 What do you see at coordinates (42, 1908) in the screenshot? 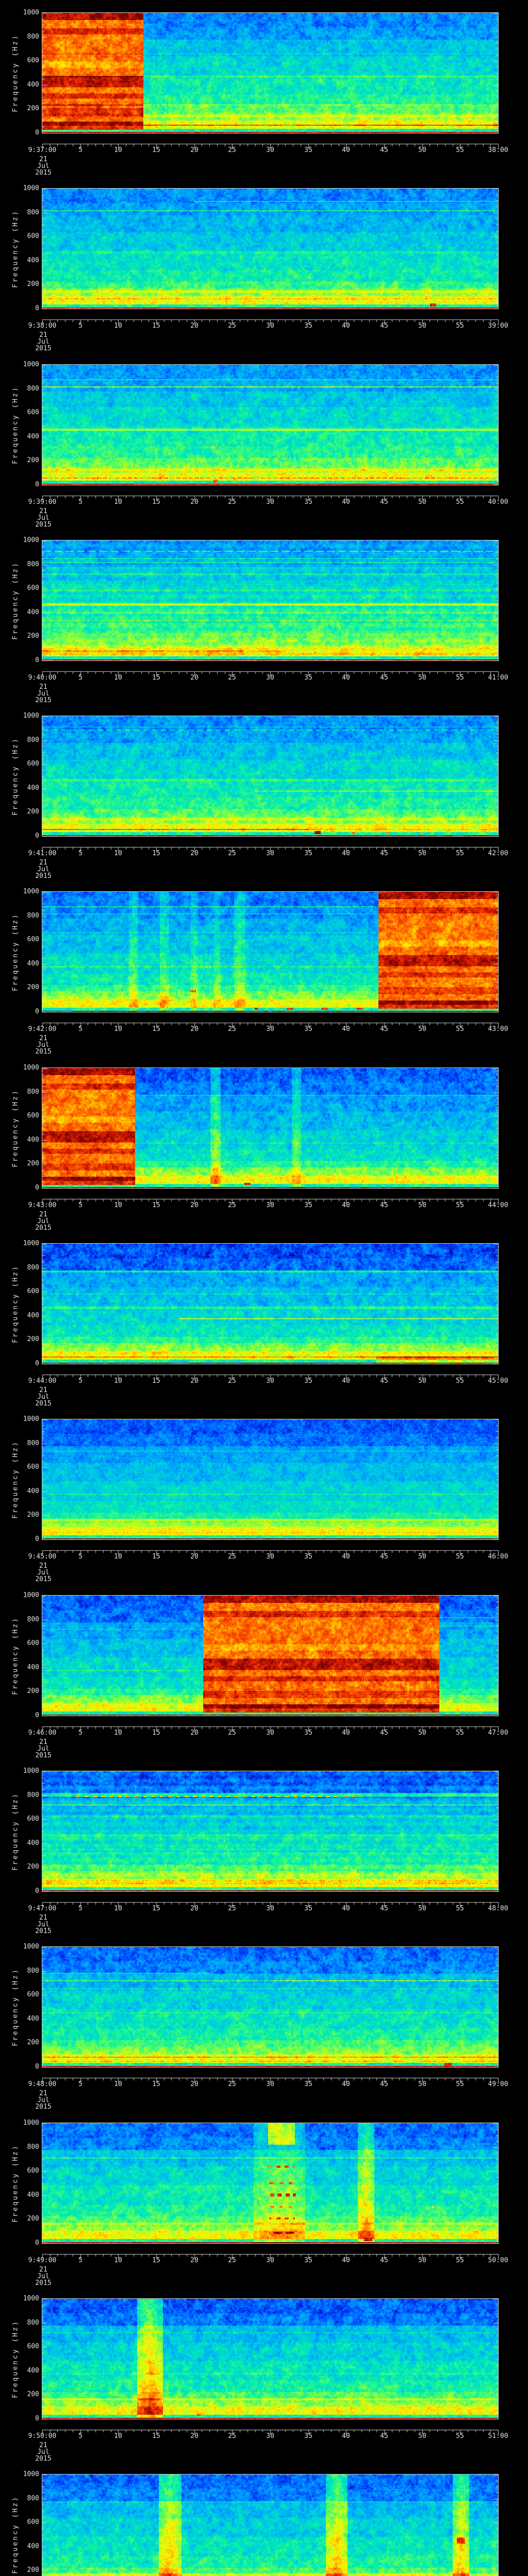
I see `x-start-time-label: 9:47:00` at bounding box center [42, 1908].